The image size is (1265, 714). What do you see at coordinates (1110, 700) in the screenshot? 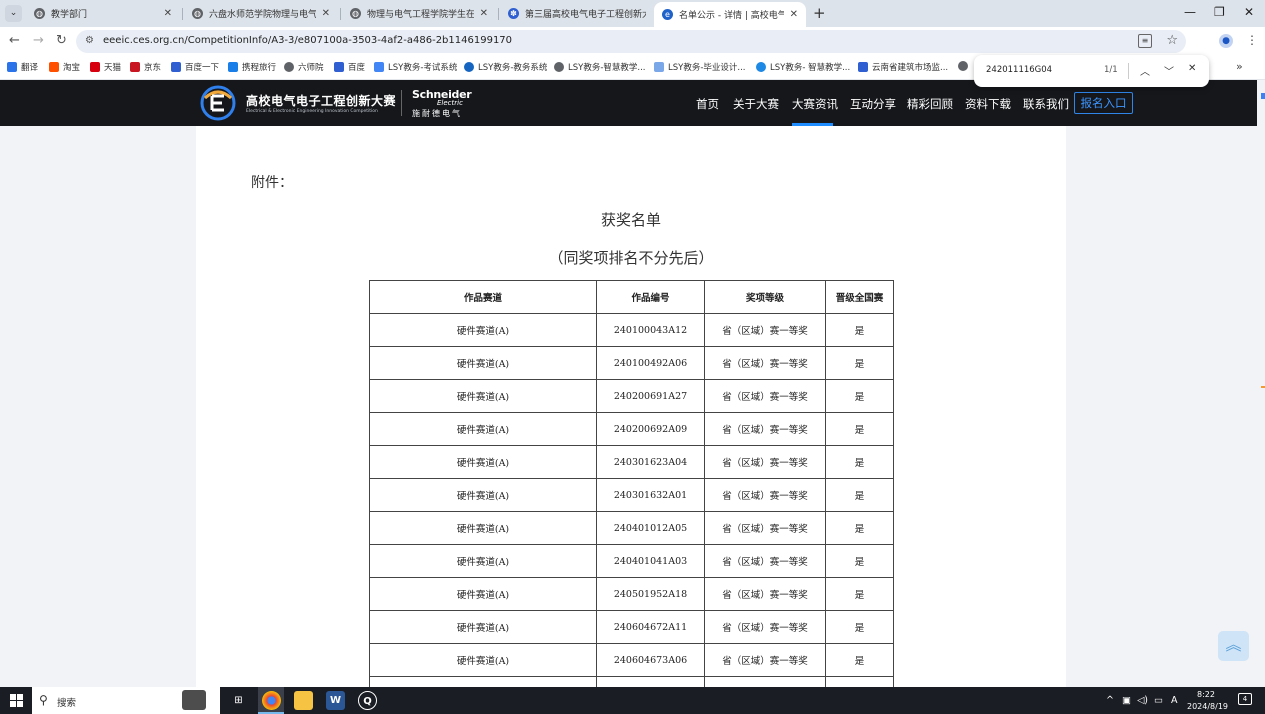
I see `tray-overflow-icon: ^` at bounding box center [1110, 700].